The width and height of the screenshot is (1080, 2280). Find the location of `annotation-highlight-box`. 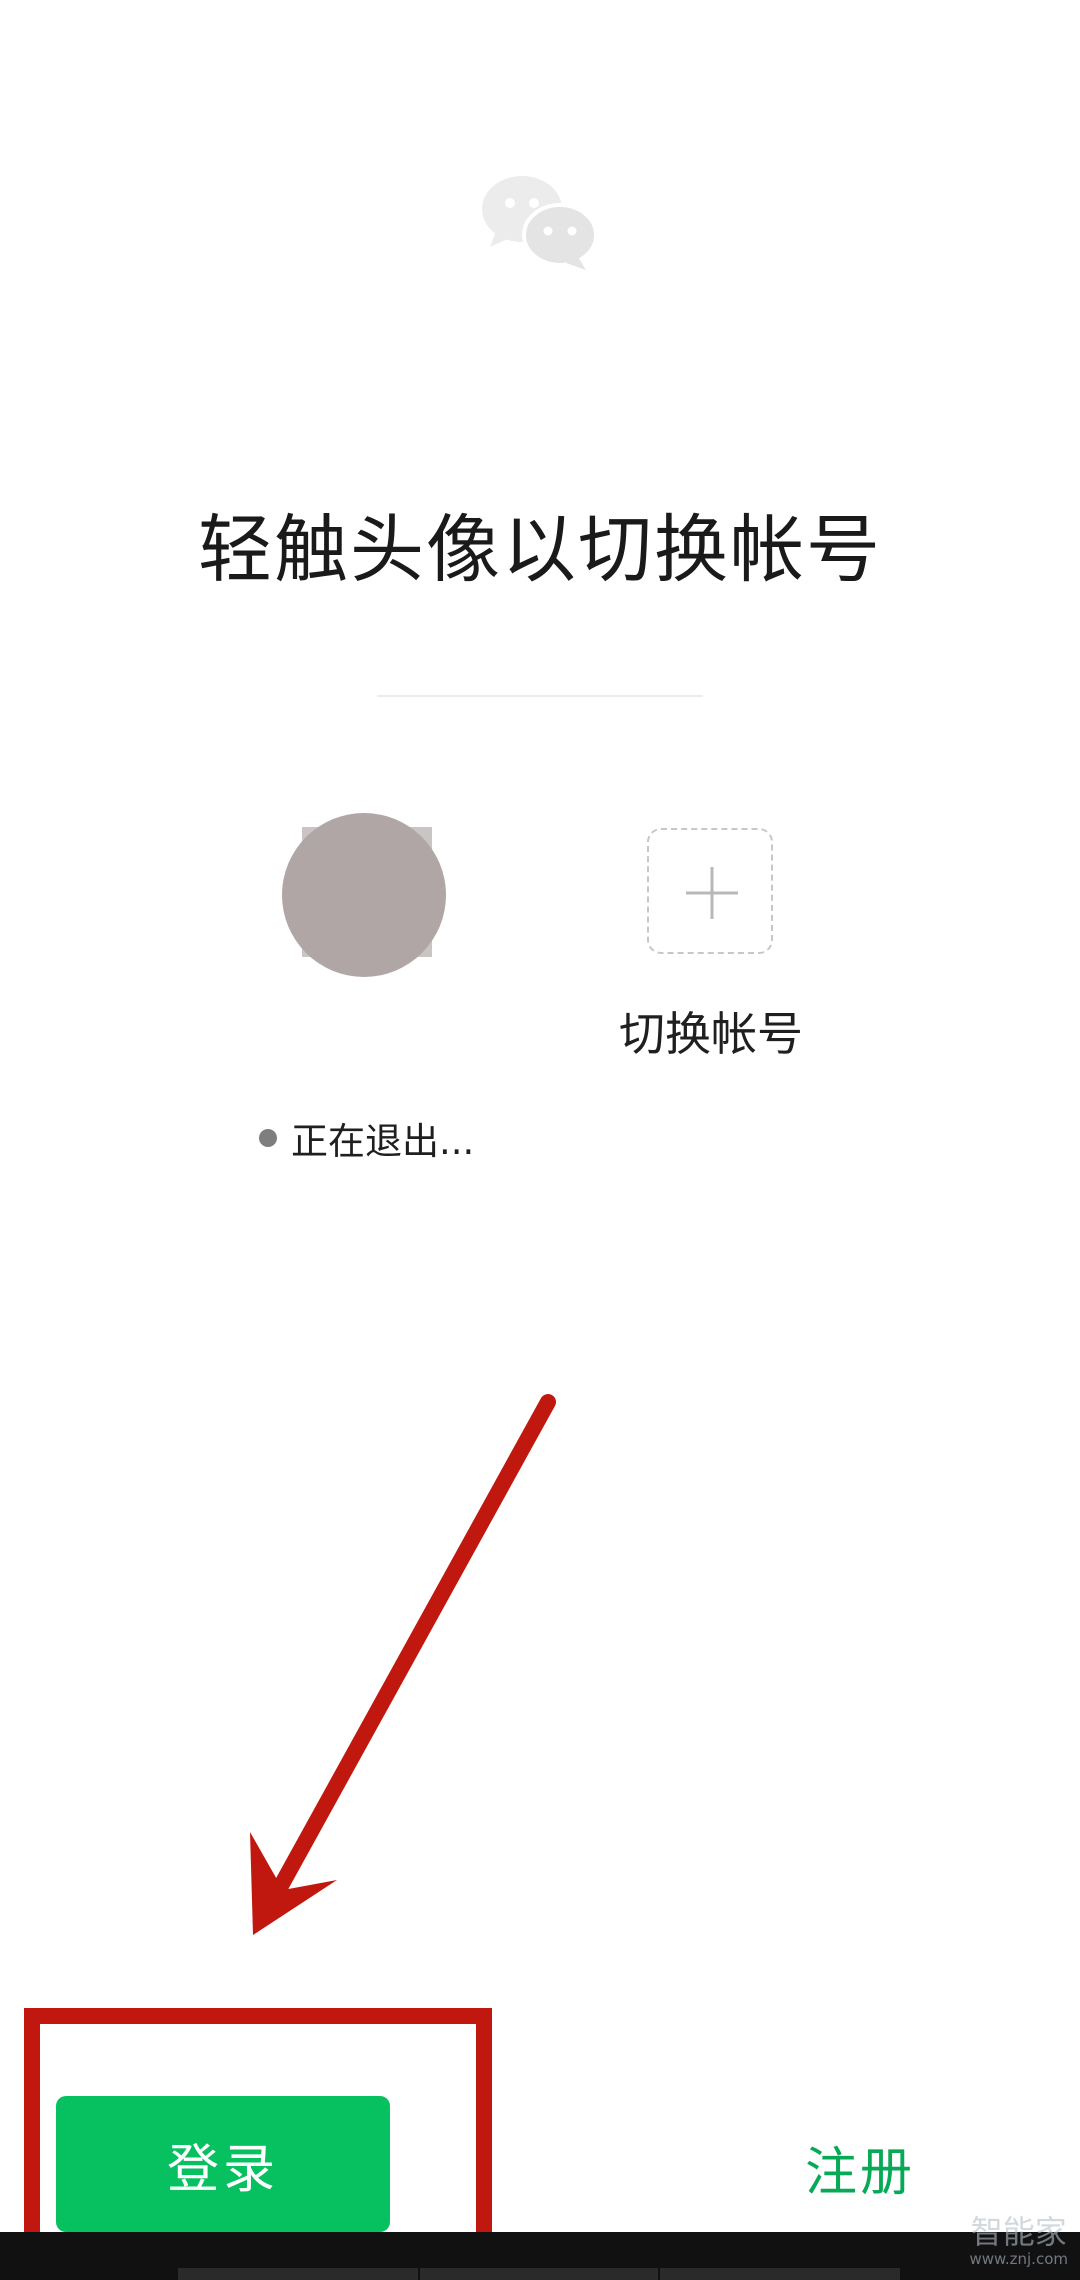

annotation-highlight-box is located at coordinates (258, 2130).